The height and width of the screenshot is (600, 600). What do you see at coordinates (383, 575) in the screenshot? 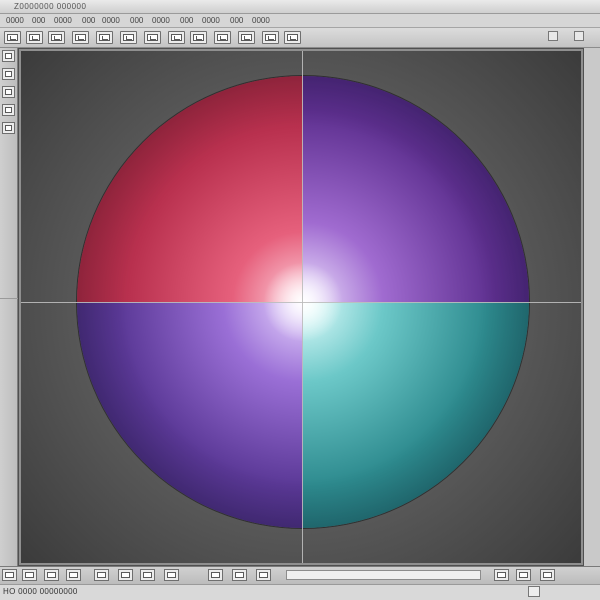
I see `timeline-scrollbar` at bounding box center [383, 575].